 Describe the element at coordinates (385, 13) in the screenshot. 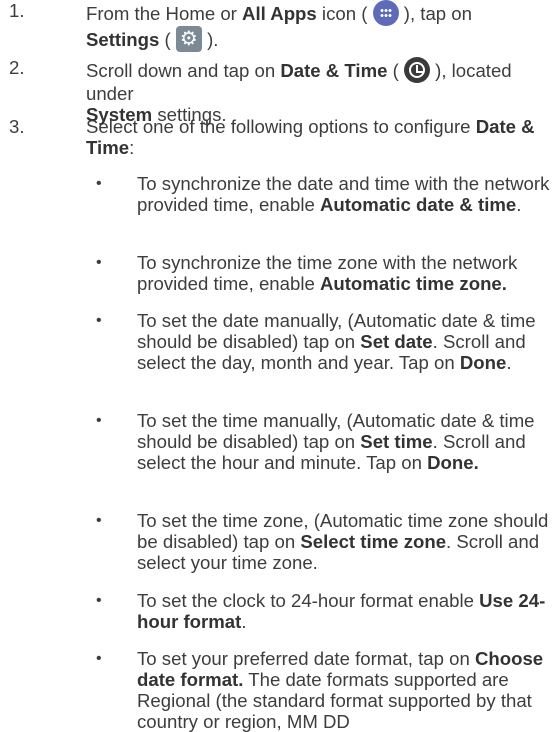

I see `all-apps-icon` at that location.